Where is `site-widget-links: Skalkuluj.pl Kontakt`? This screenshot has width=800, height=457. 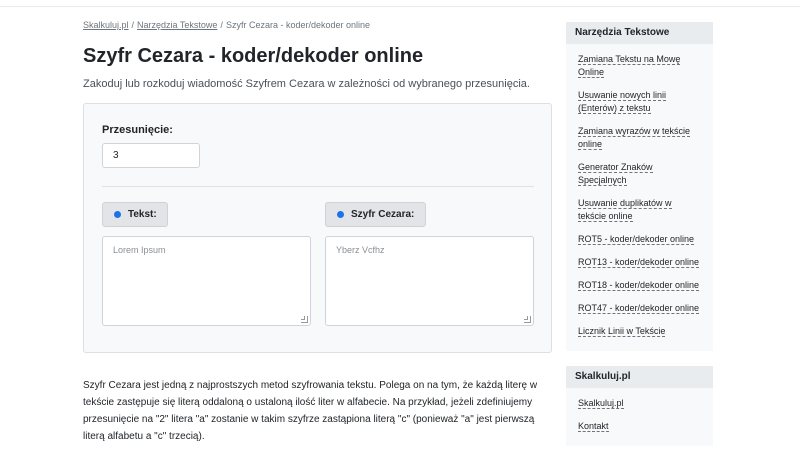 site-widget-links: Skalkuluj.pl Kontakt is located at coordinates (639, 417).